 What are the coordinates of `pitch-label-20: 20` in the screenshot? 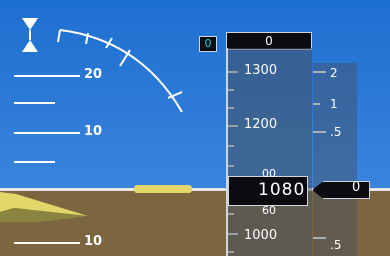 It's located at (93, 74).